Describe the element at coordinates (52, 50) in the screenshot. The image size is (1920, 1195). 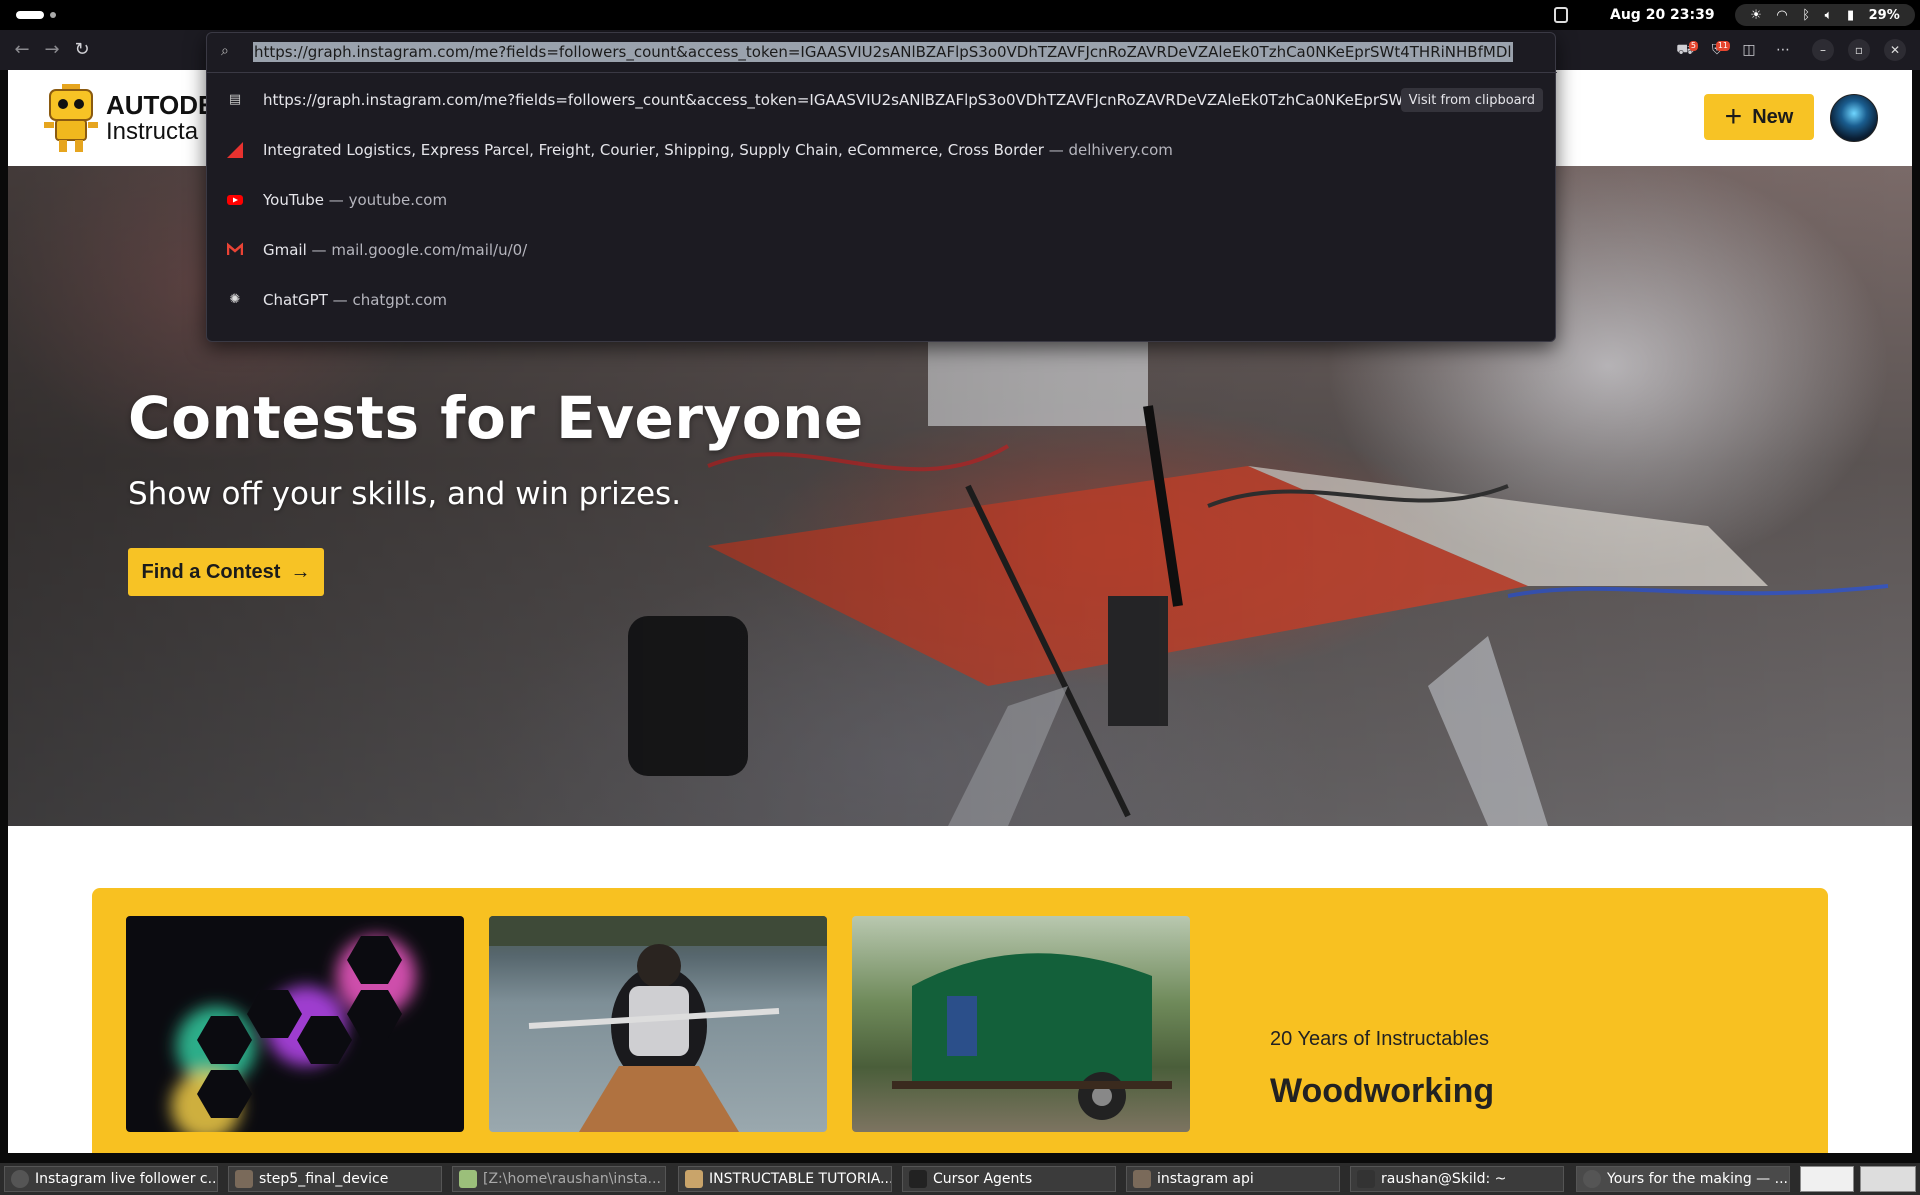
I see `forward-icon: →` at that location.